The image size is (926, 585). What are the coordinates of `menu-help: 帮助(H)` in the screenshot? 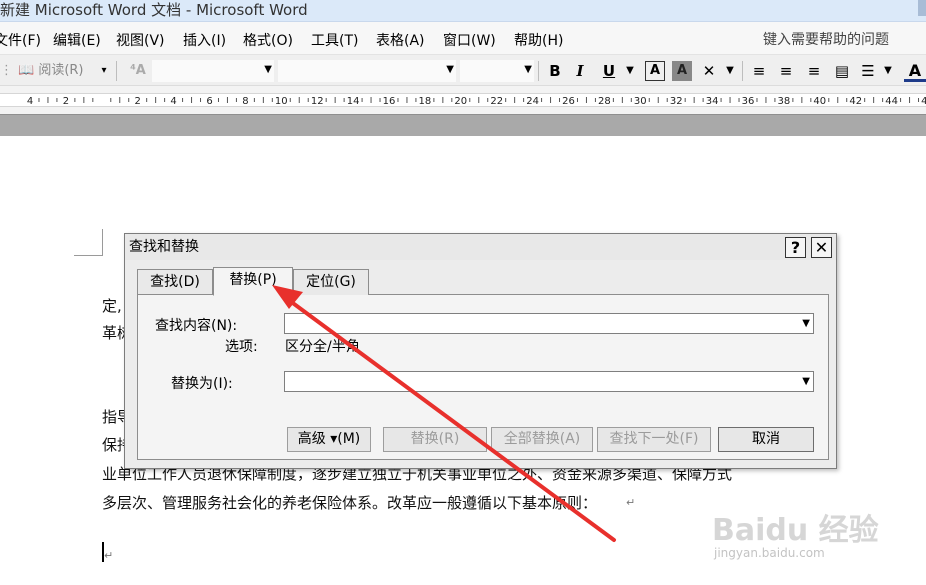 It's located at (538, 40).